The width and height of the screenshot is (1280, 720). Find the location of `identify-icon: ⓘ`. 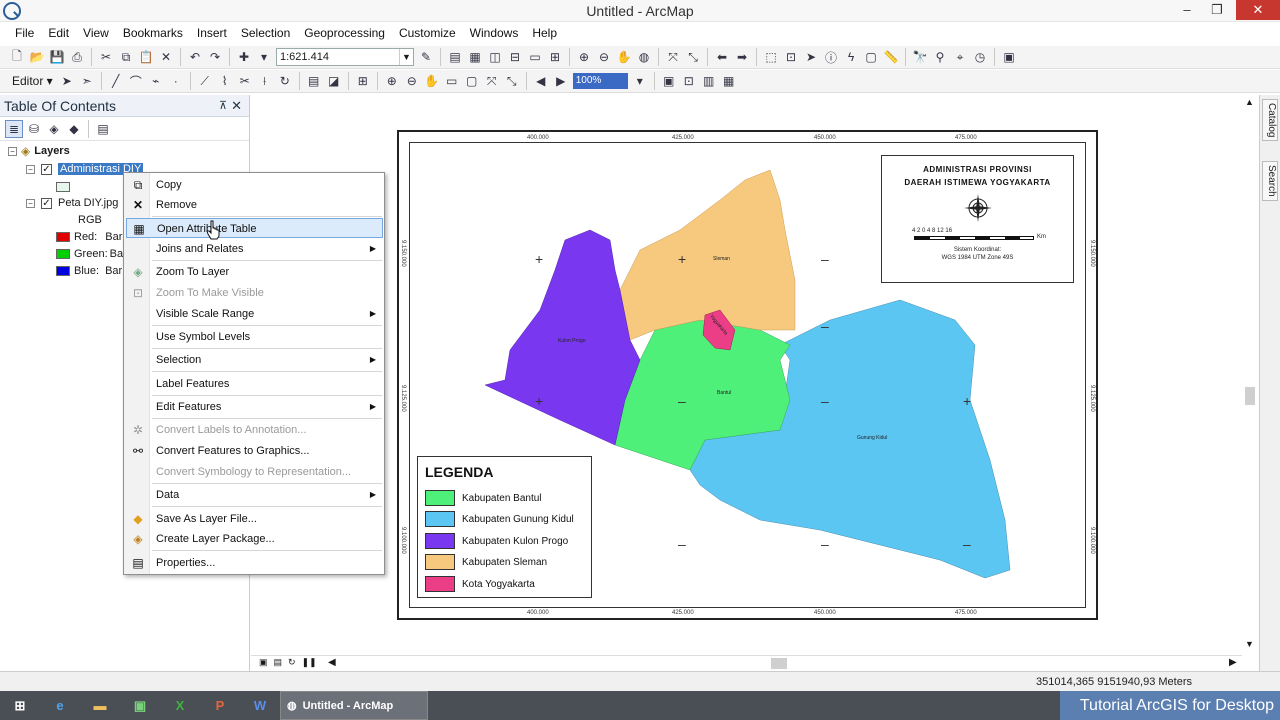

identify-icon: ⓘ is located at coordinates (831, 57).